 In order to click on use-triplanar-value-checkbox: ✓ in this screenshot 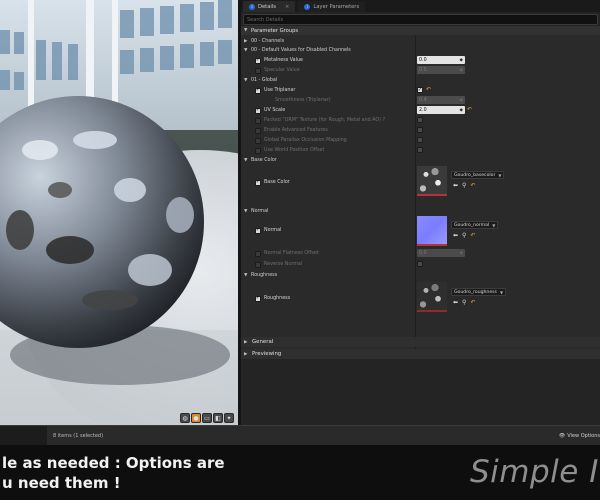, I will do `click(420, 90)`.